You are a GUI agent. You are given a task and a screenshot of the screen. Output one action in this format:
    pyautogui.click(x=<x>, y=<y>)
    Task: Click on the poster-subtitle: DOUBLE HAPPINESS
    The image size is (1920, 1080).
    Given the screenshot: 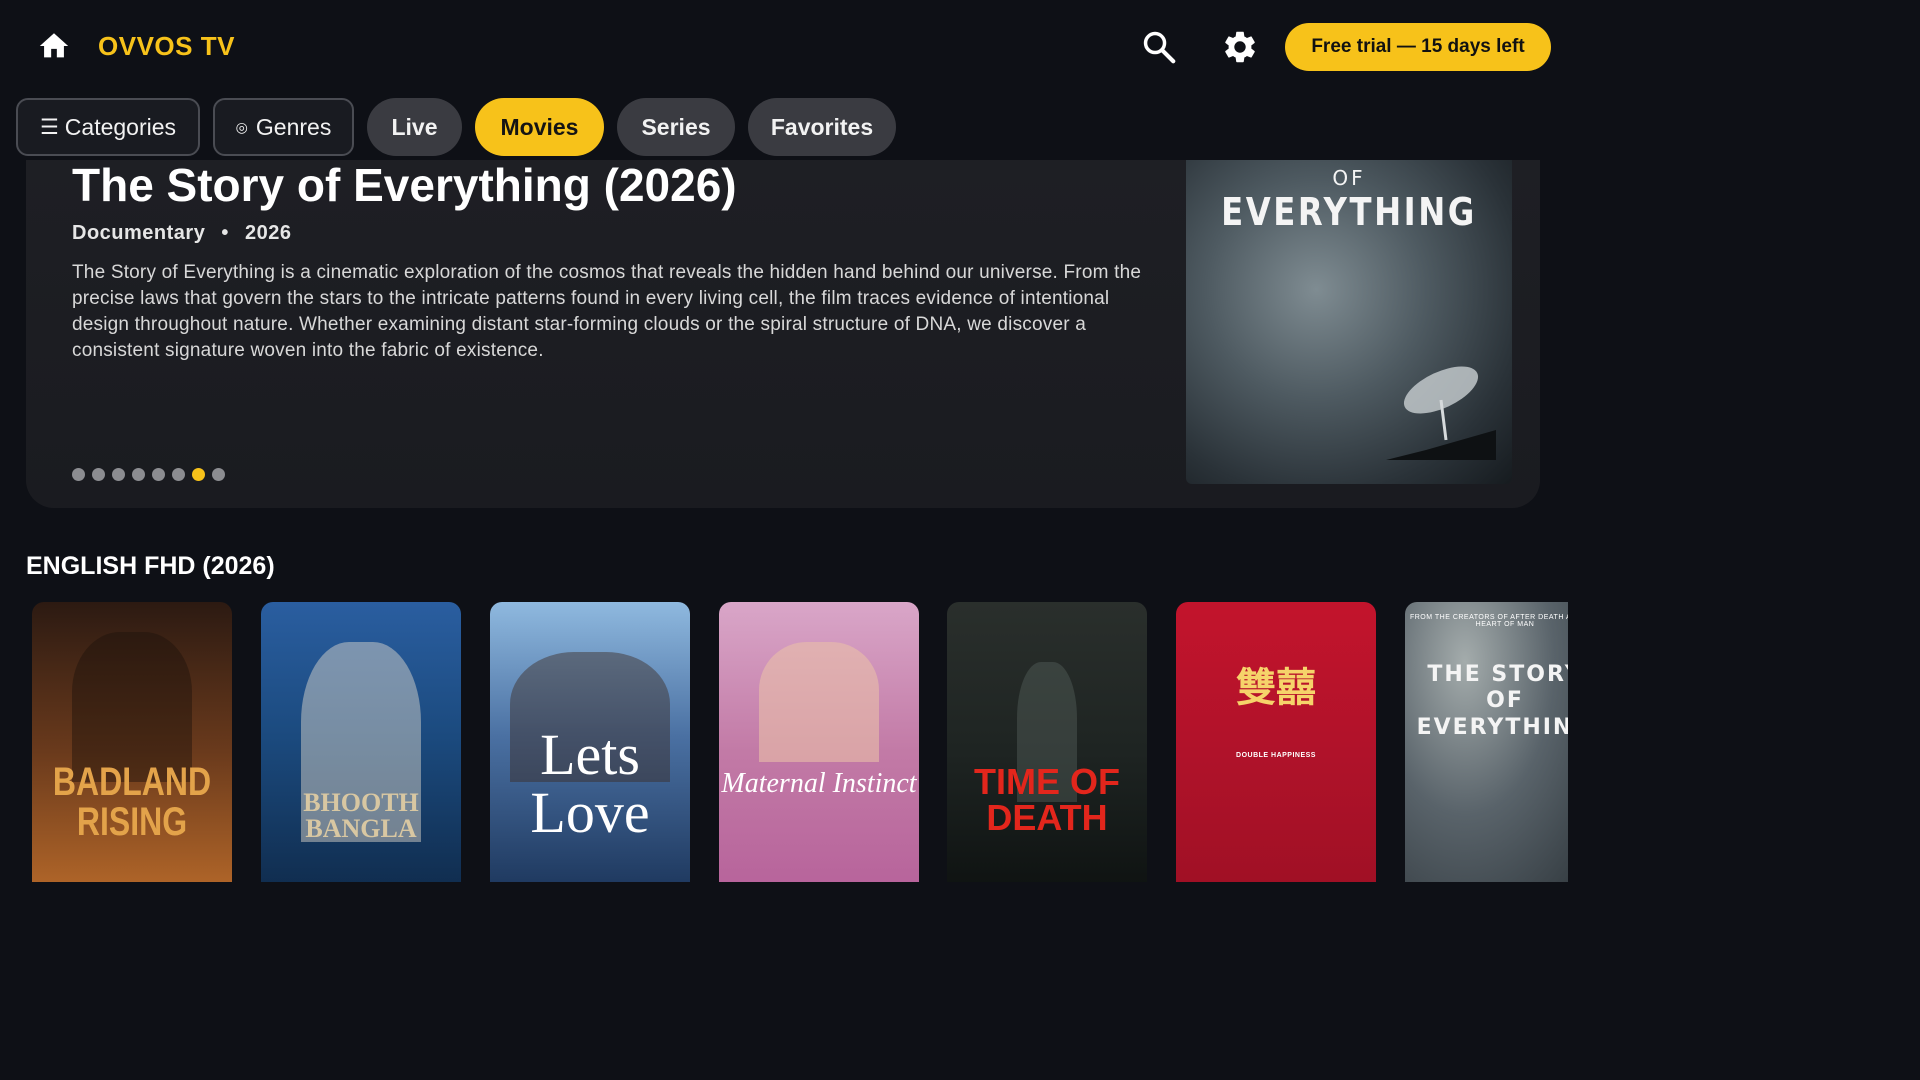 What is the action you would take?
    pyautogui.click(x=1276, y=755)
    